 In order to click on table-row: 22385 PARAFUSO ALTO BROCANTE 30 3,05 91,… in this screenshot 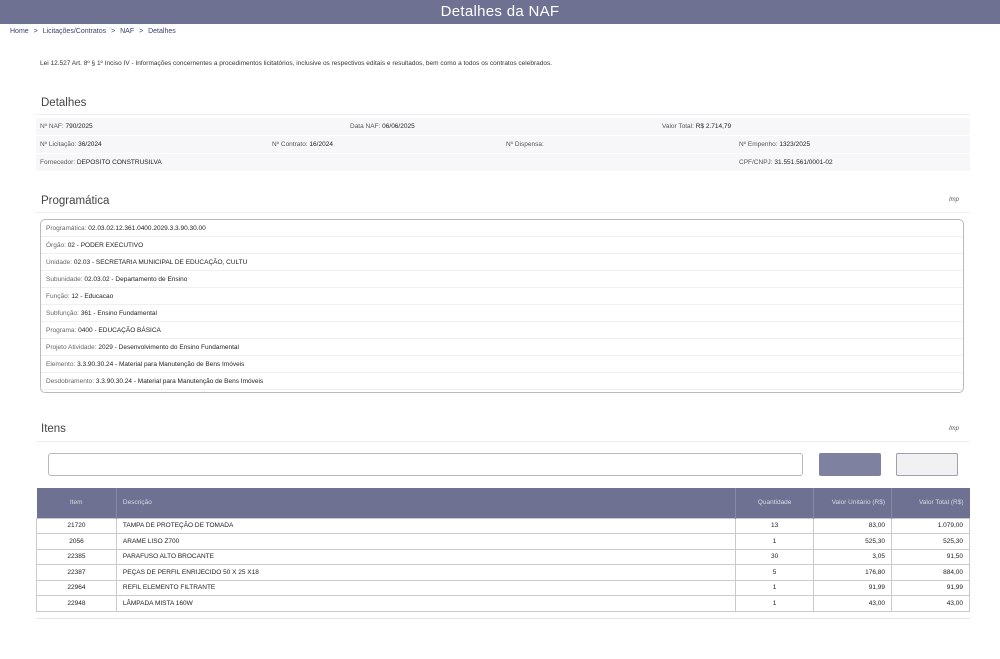, I will do `click(503, 556)`.